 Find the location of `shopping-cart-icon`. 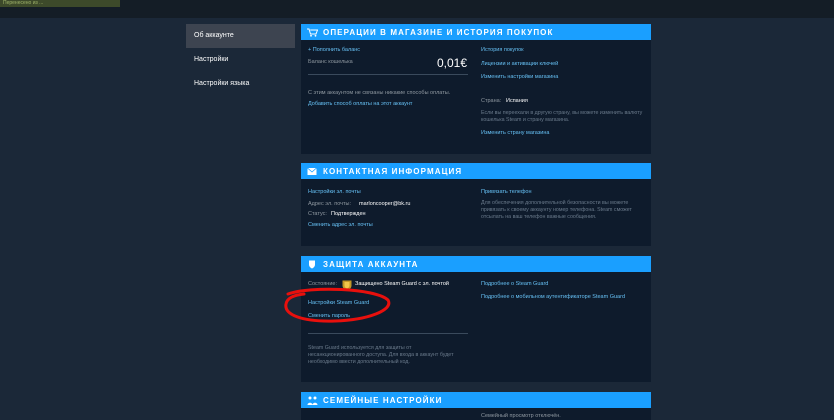

shopping-cart-icon is located at coordinates (312, 32).